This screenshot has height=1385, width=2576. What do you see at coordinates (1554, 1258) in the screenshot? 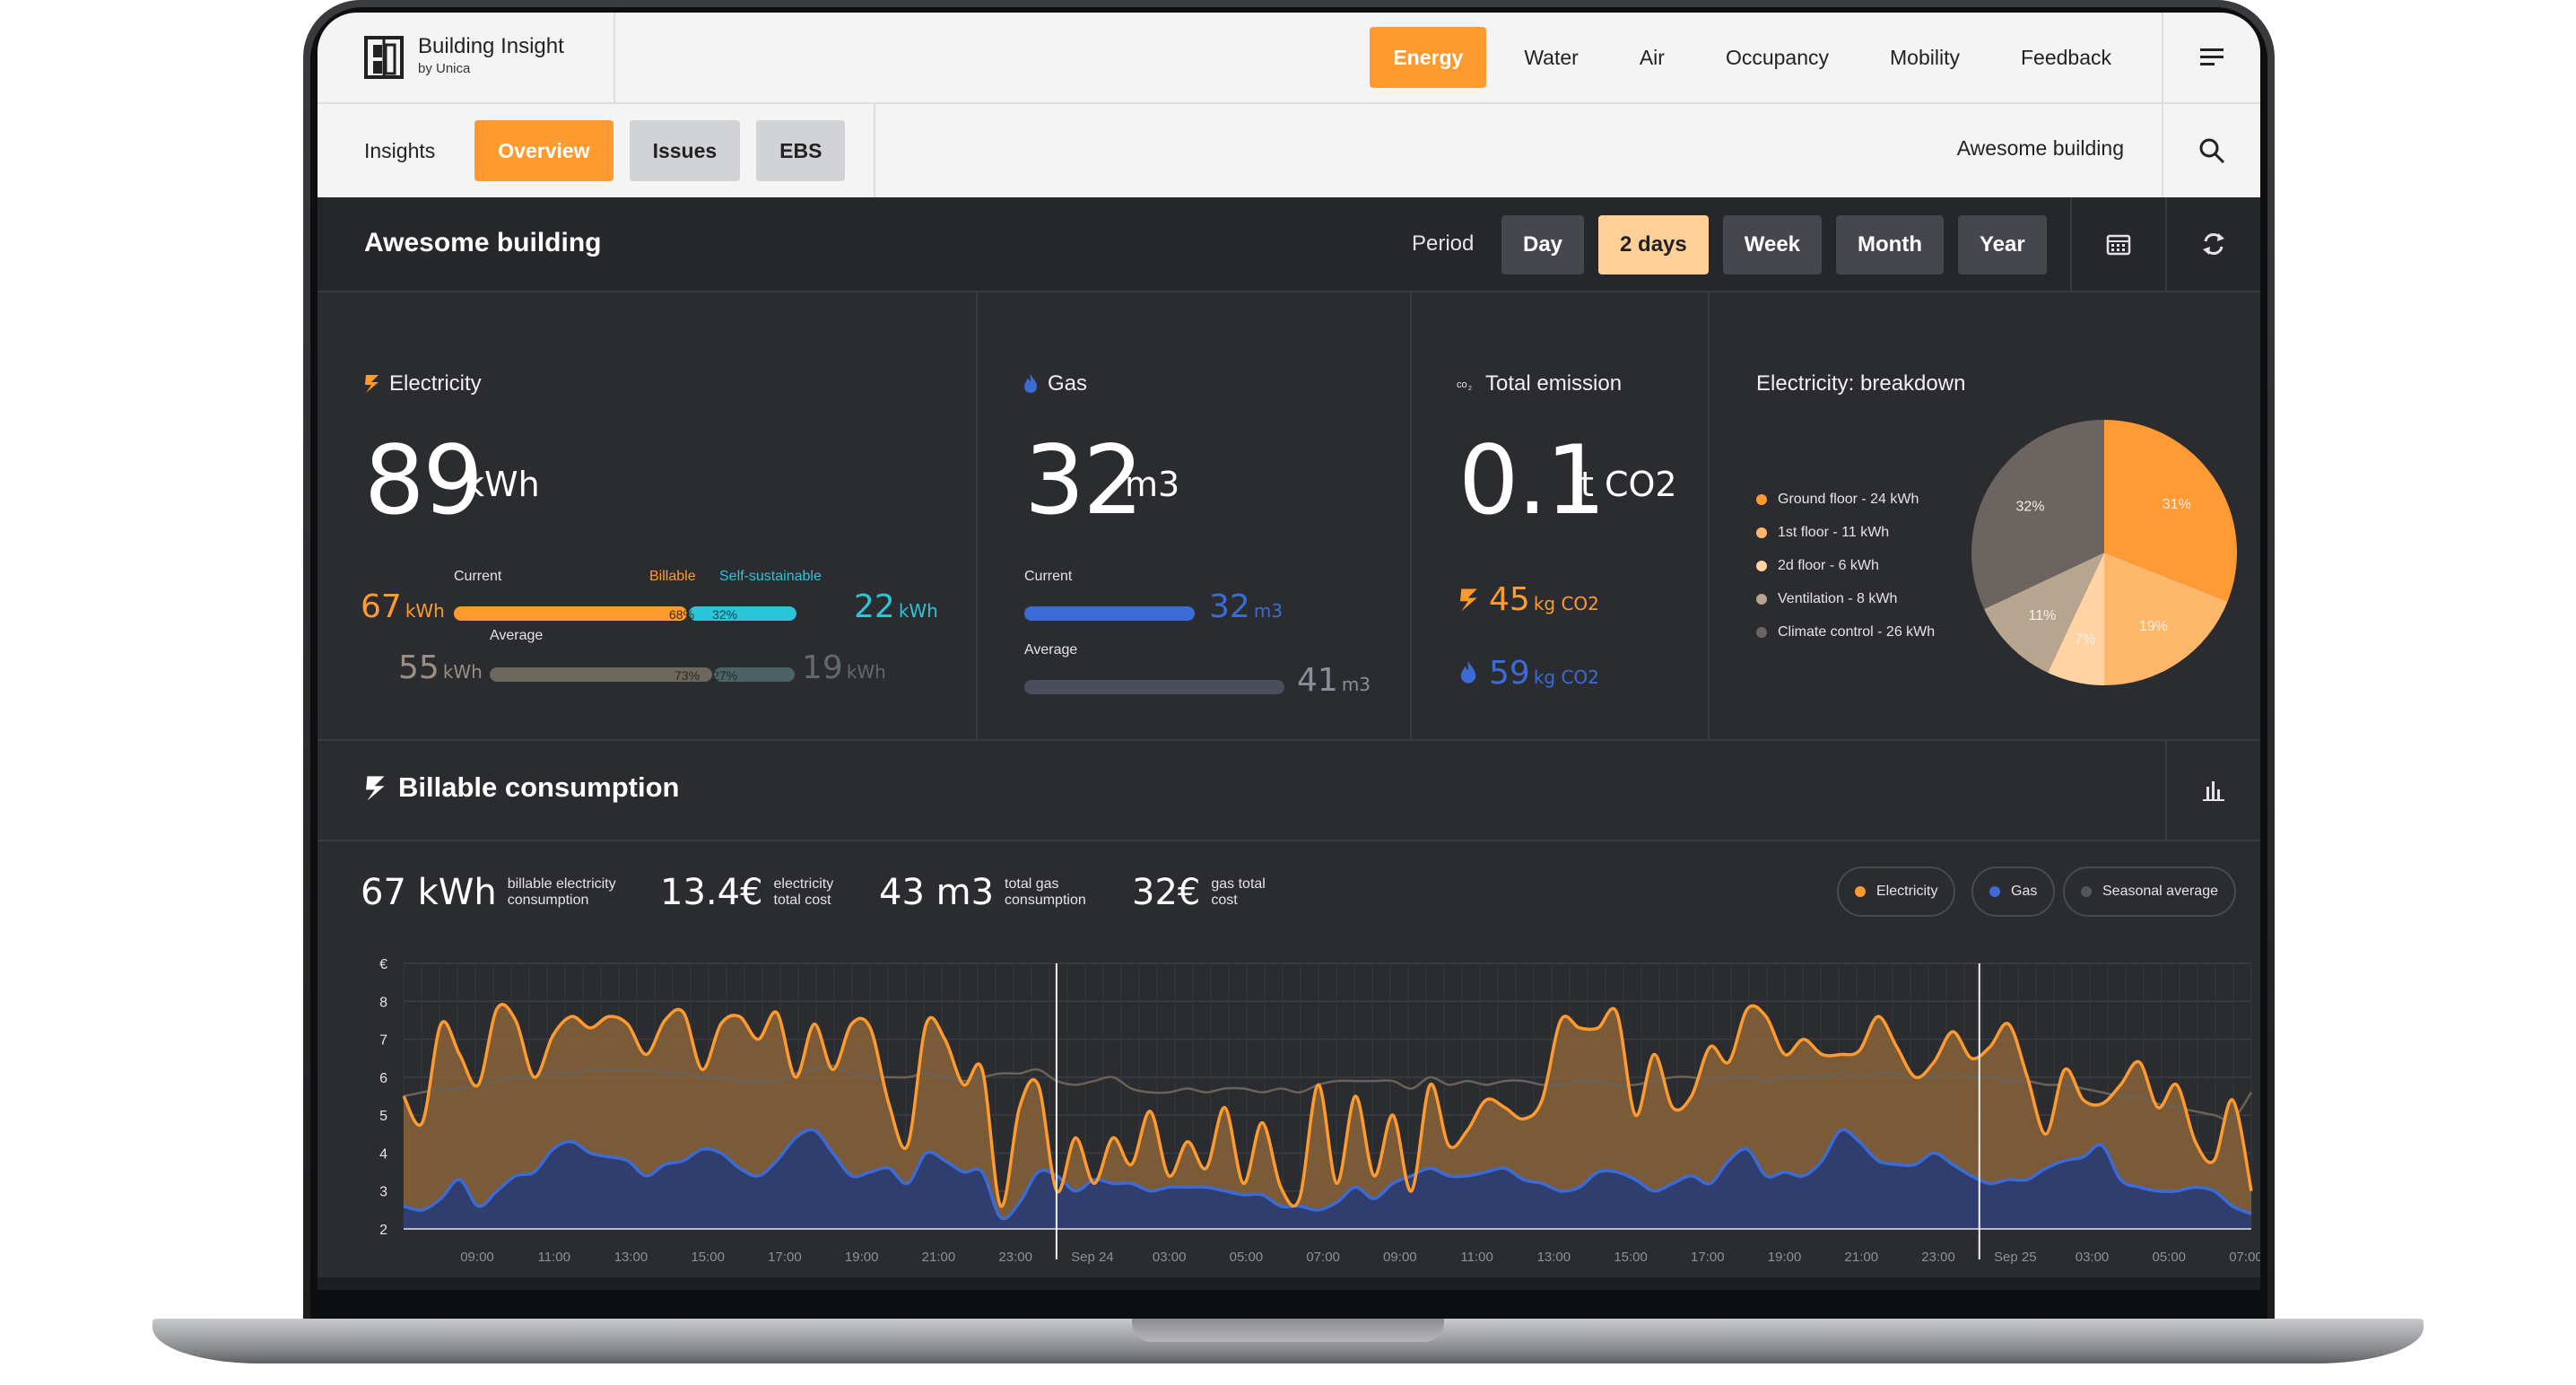
I see `x-tick-label: 13:00` at bounding box center [1554, 1258].